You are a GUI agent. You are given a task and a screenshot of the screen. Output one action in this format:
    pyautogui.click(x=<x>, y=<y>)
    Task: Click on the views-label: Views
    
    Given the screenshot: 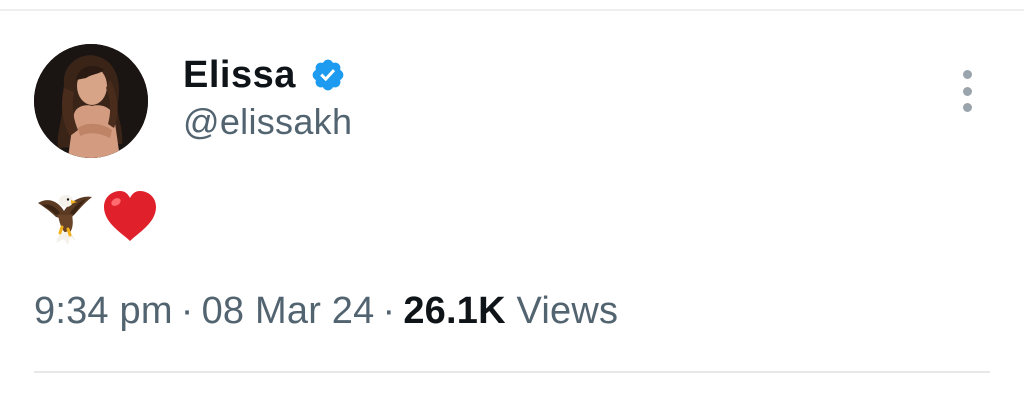 What is the action you would take?
    pyautogui.click(x=568, y=311)
    